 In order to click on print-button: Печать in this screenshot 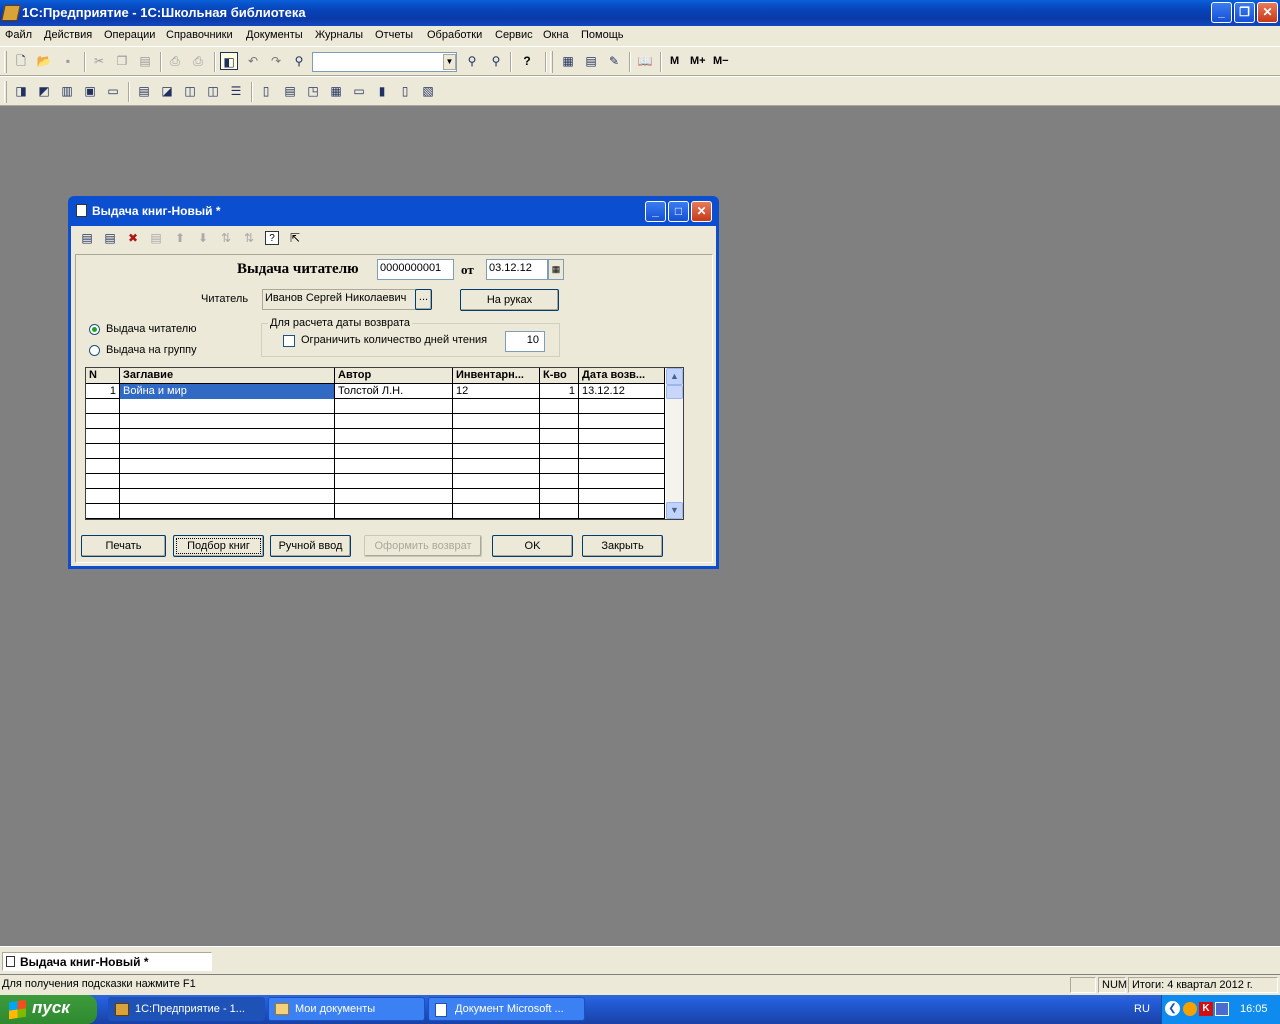, I will do `click(123, 546)`.